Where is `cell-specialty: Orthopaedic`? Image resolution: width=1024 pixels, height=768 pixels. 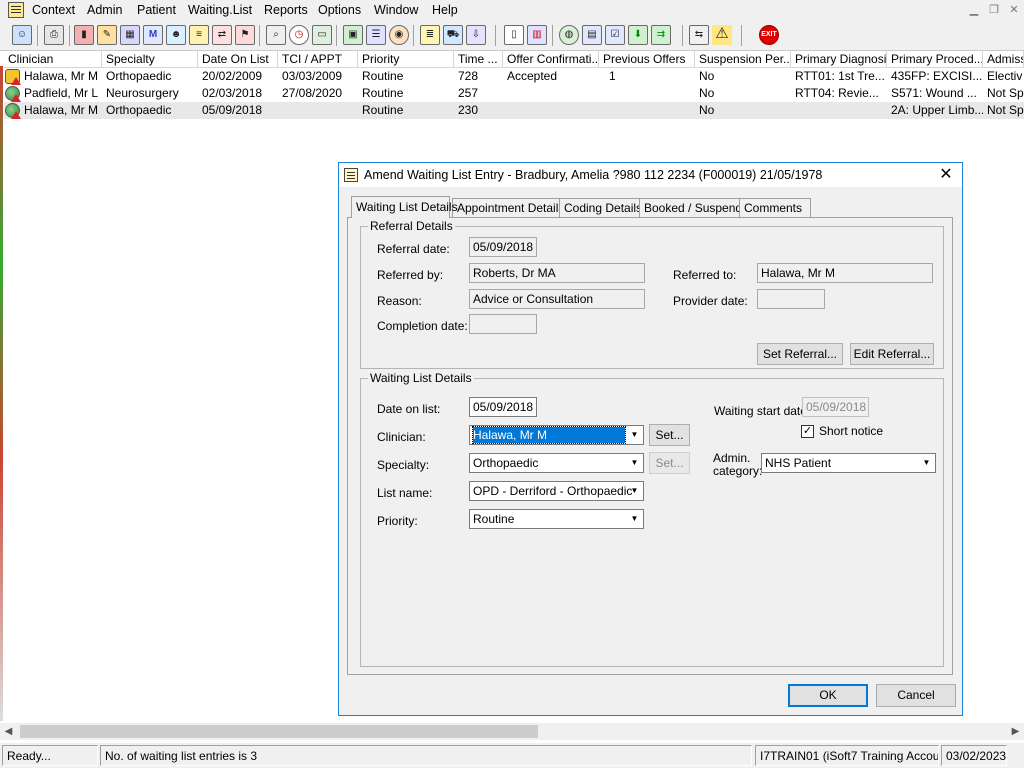
cell-specialty: Orthopaedic is located at coordinates (139, 76).